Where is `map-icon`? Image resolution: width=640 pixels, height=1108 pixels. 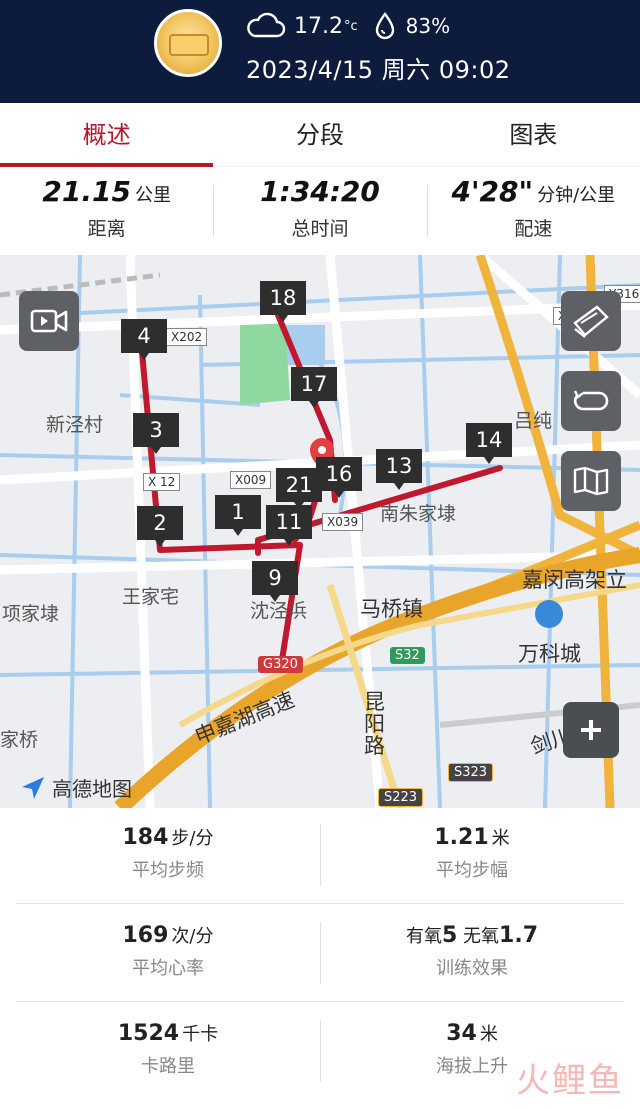 map-icon is located at coordinates (591, 481).